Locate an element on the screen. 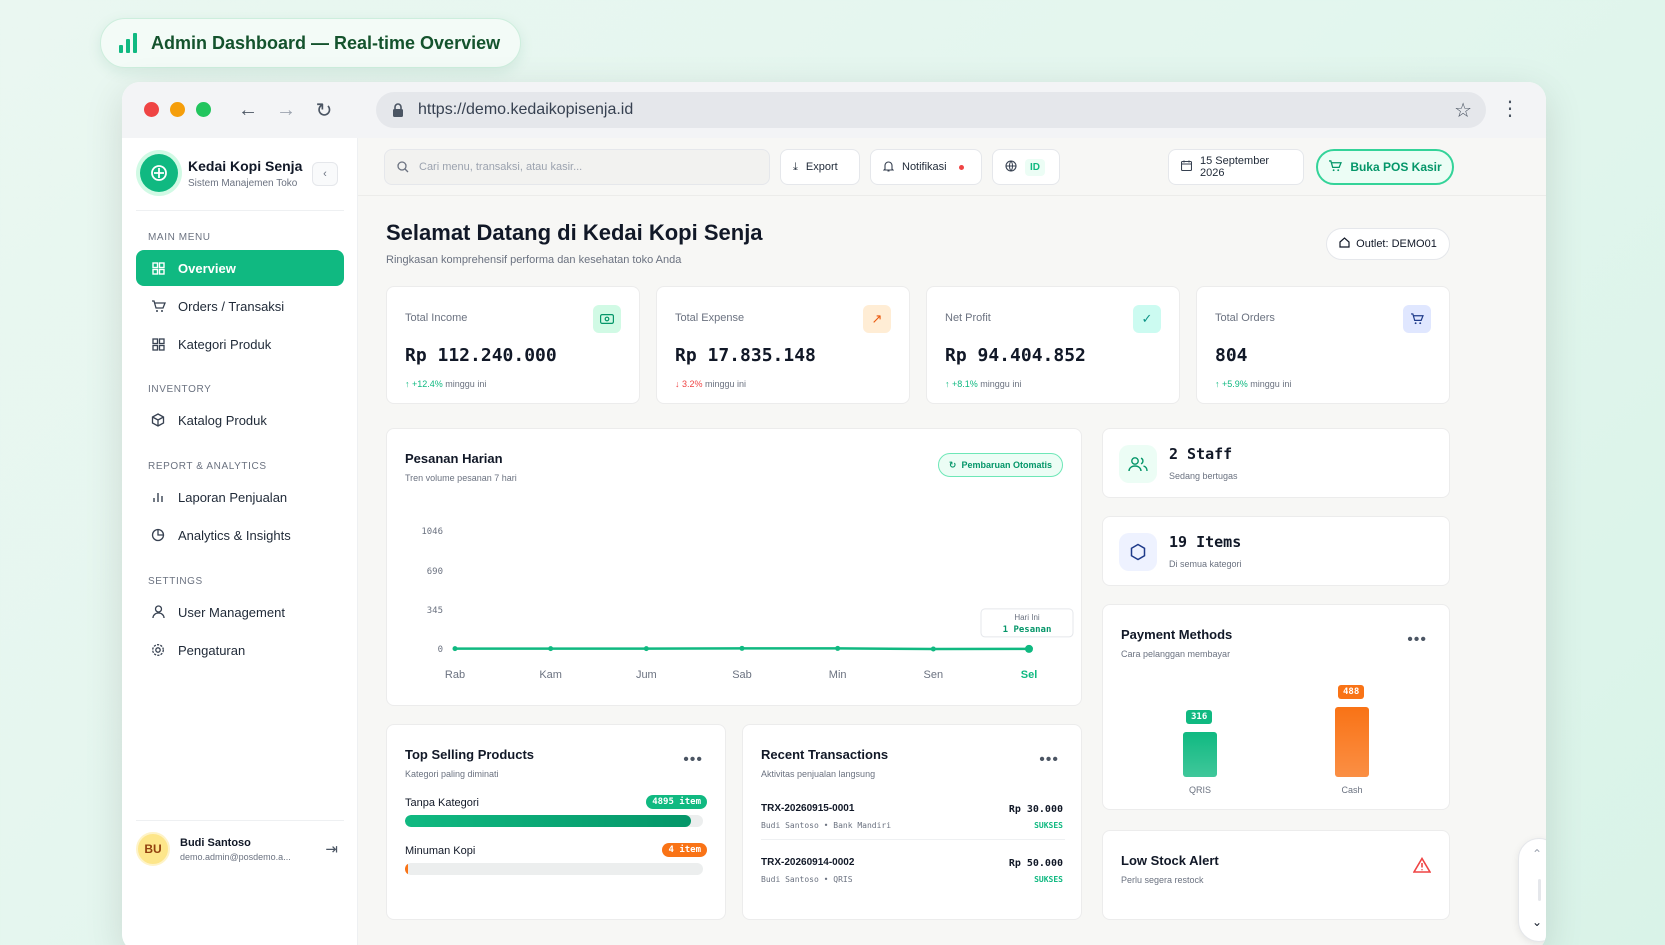  stat-delta: ↑ +5.9% minggu ini is located at coordinates (1253, 384).